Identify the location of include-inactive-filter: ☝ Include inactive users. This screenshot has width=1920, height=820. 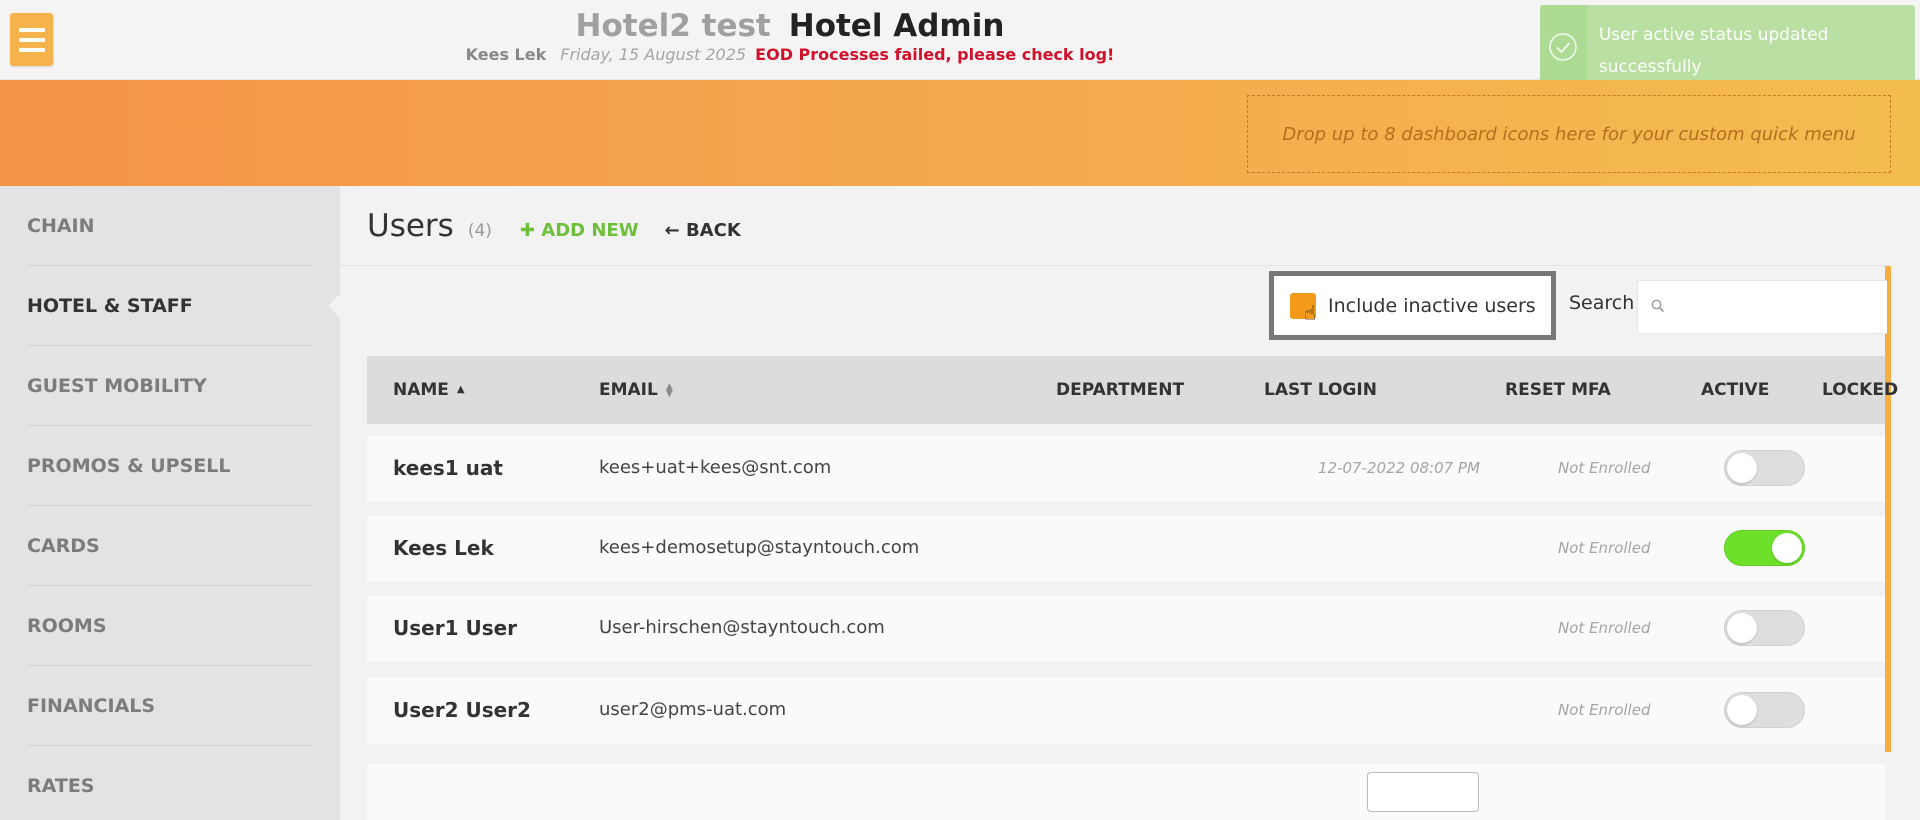
(1412, 305).